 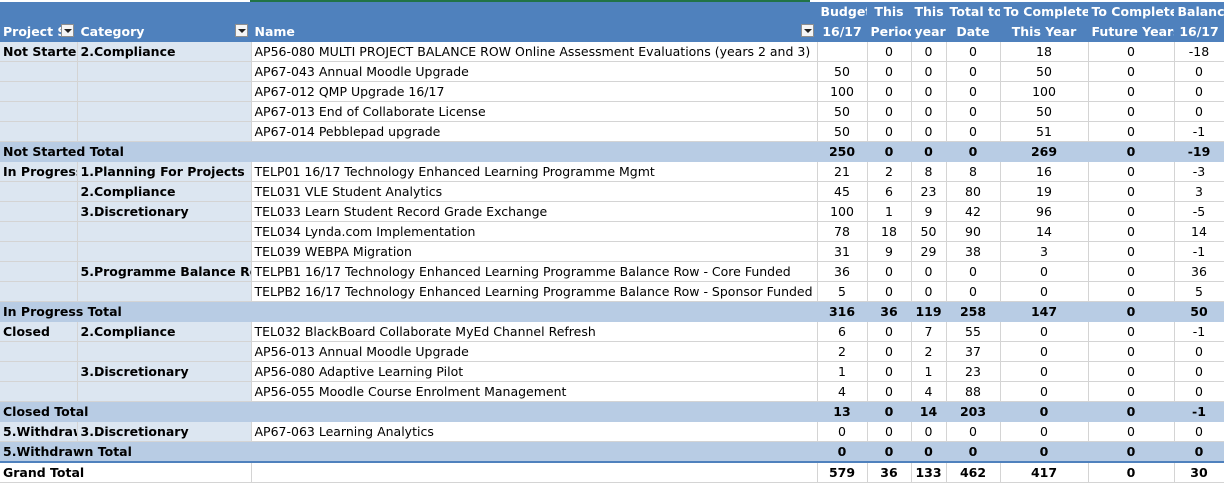 I want to click on cell-budget: 50, so click(x=842, y=111).